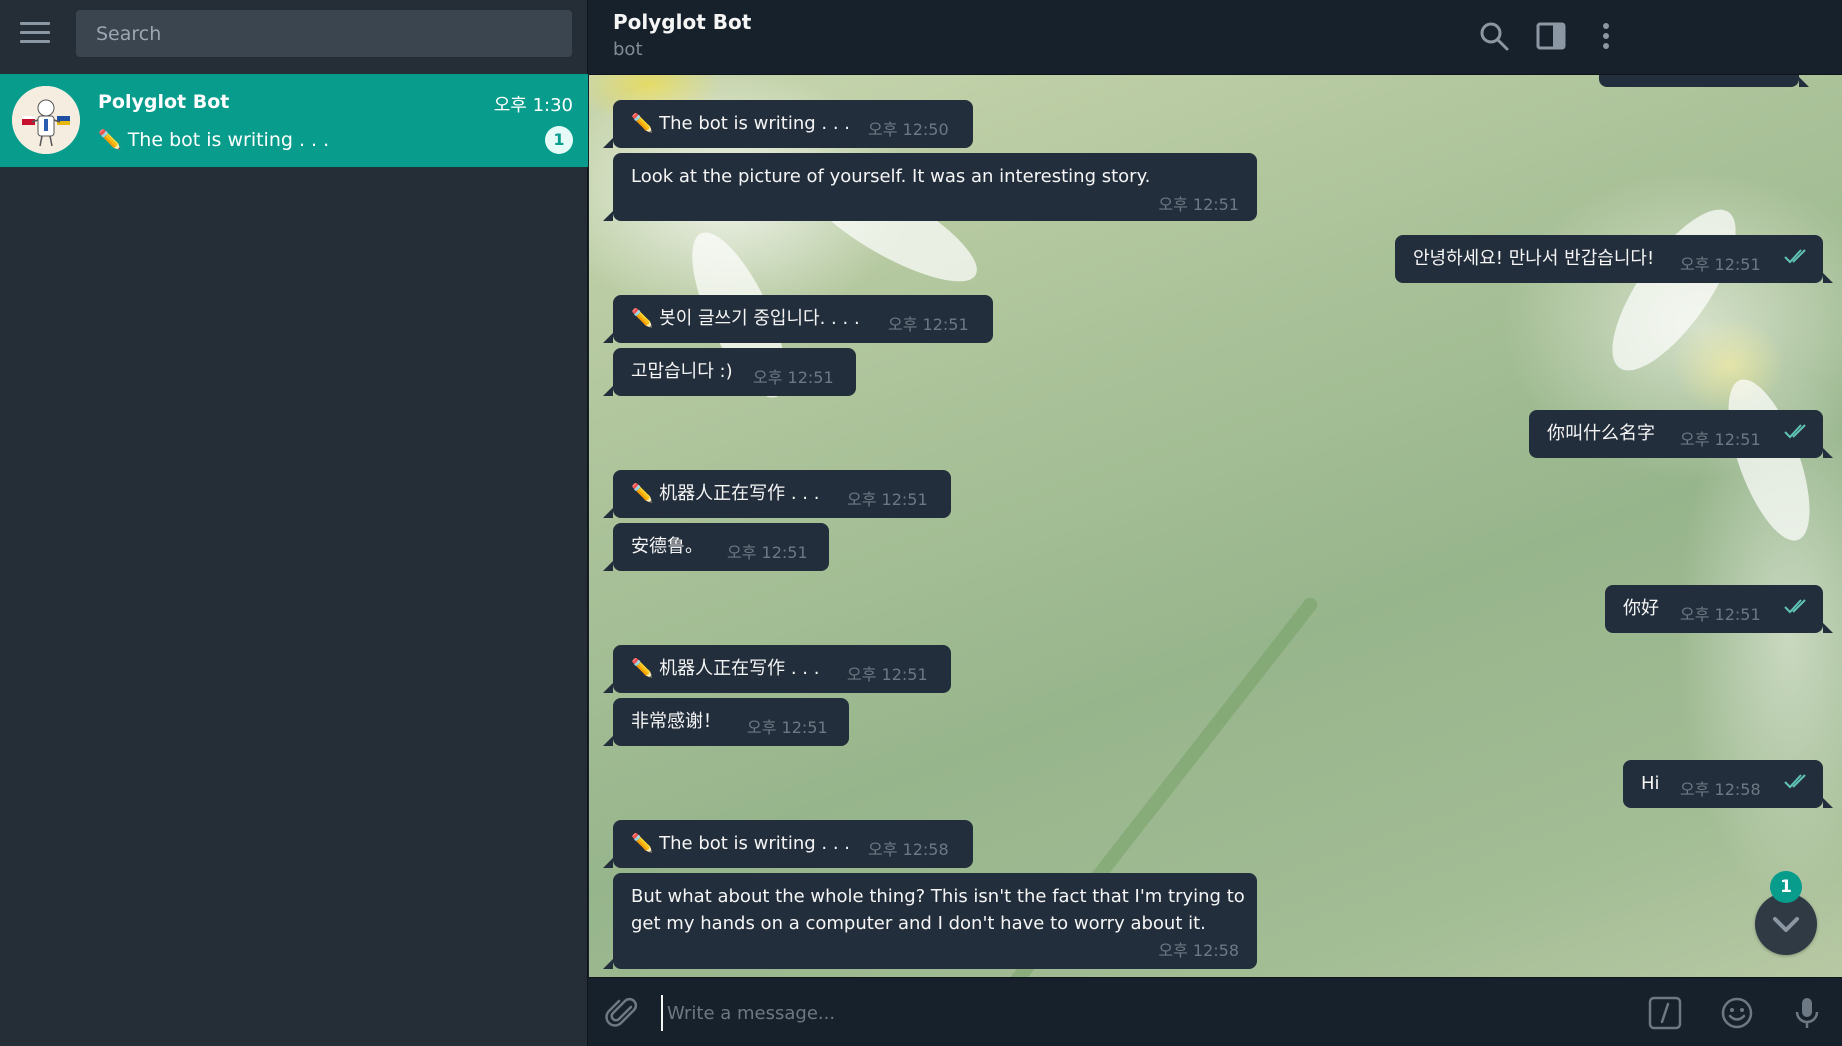  I want to click on message-bubble-outgoing: 你好 오후 12:51, so click(1719, 609).